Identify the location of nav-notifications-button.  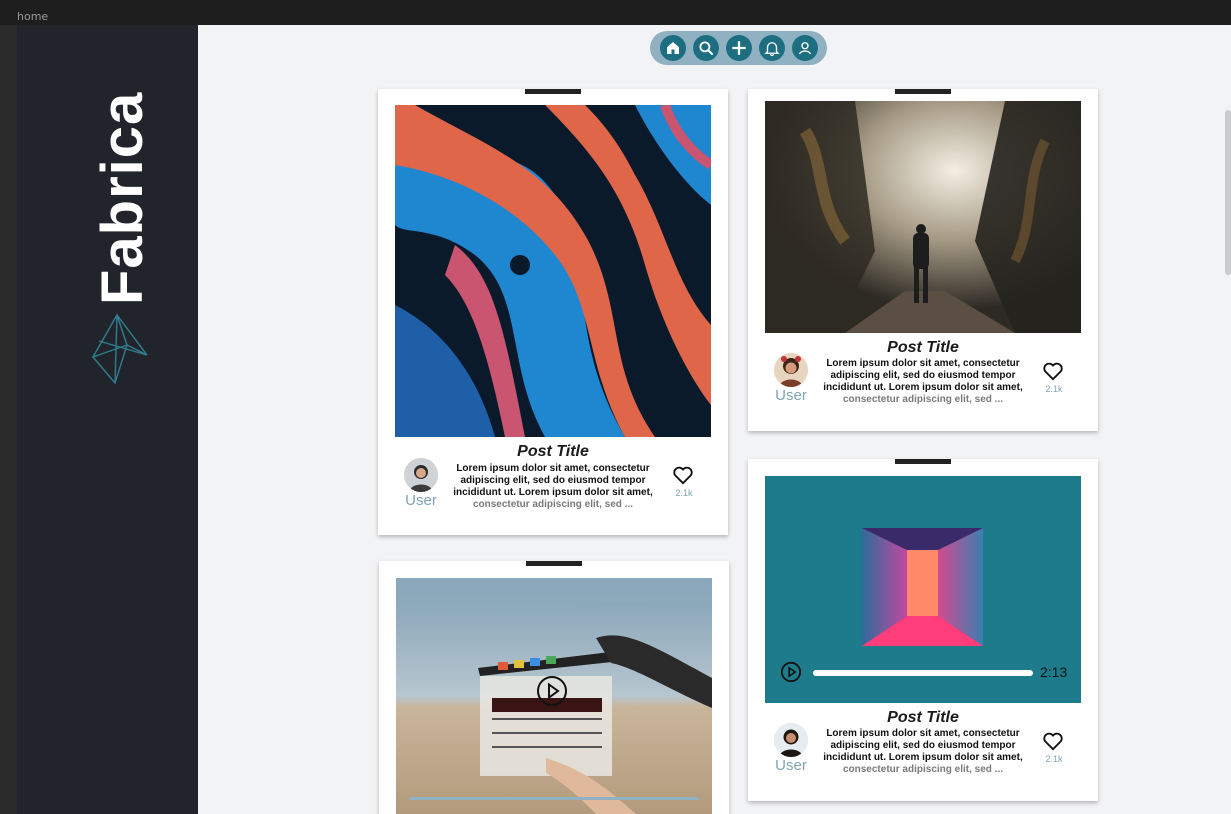
(771, 48).